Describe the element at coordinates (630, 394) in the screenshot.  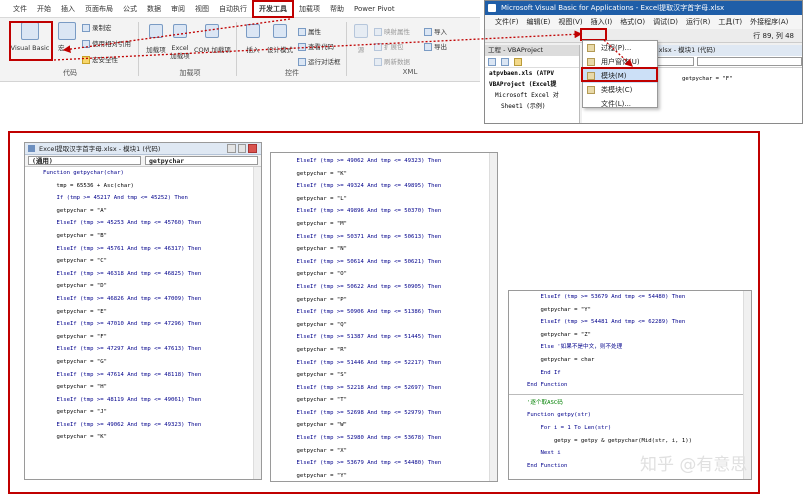
I see `procedure-separator` at that location.